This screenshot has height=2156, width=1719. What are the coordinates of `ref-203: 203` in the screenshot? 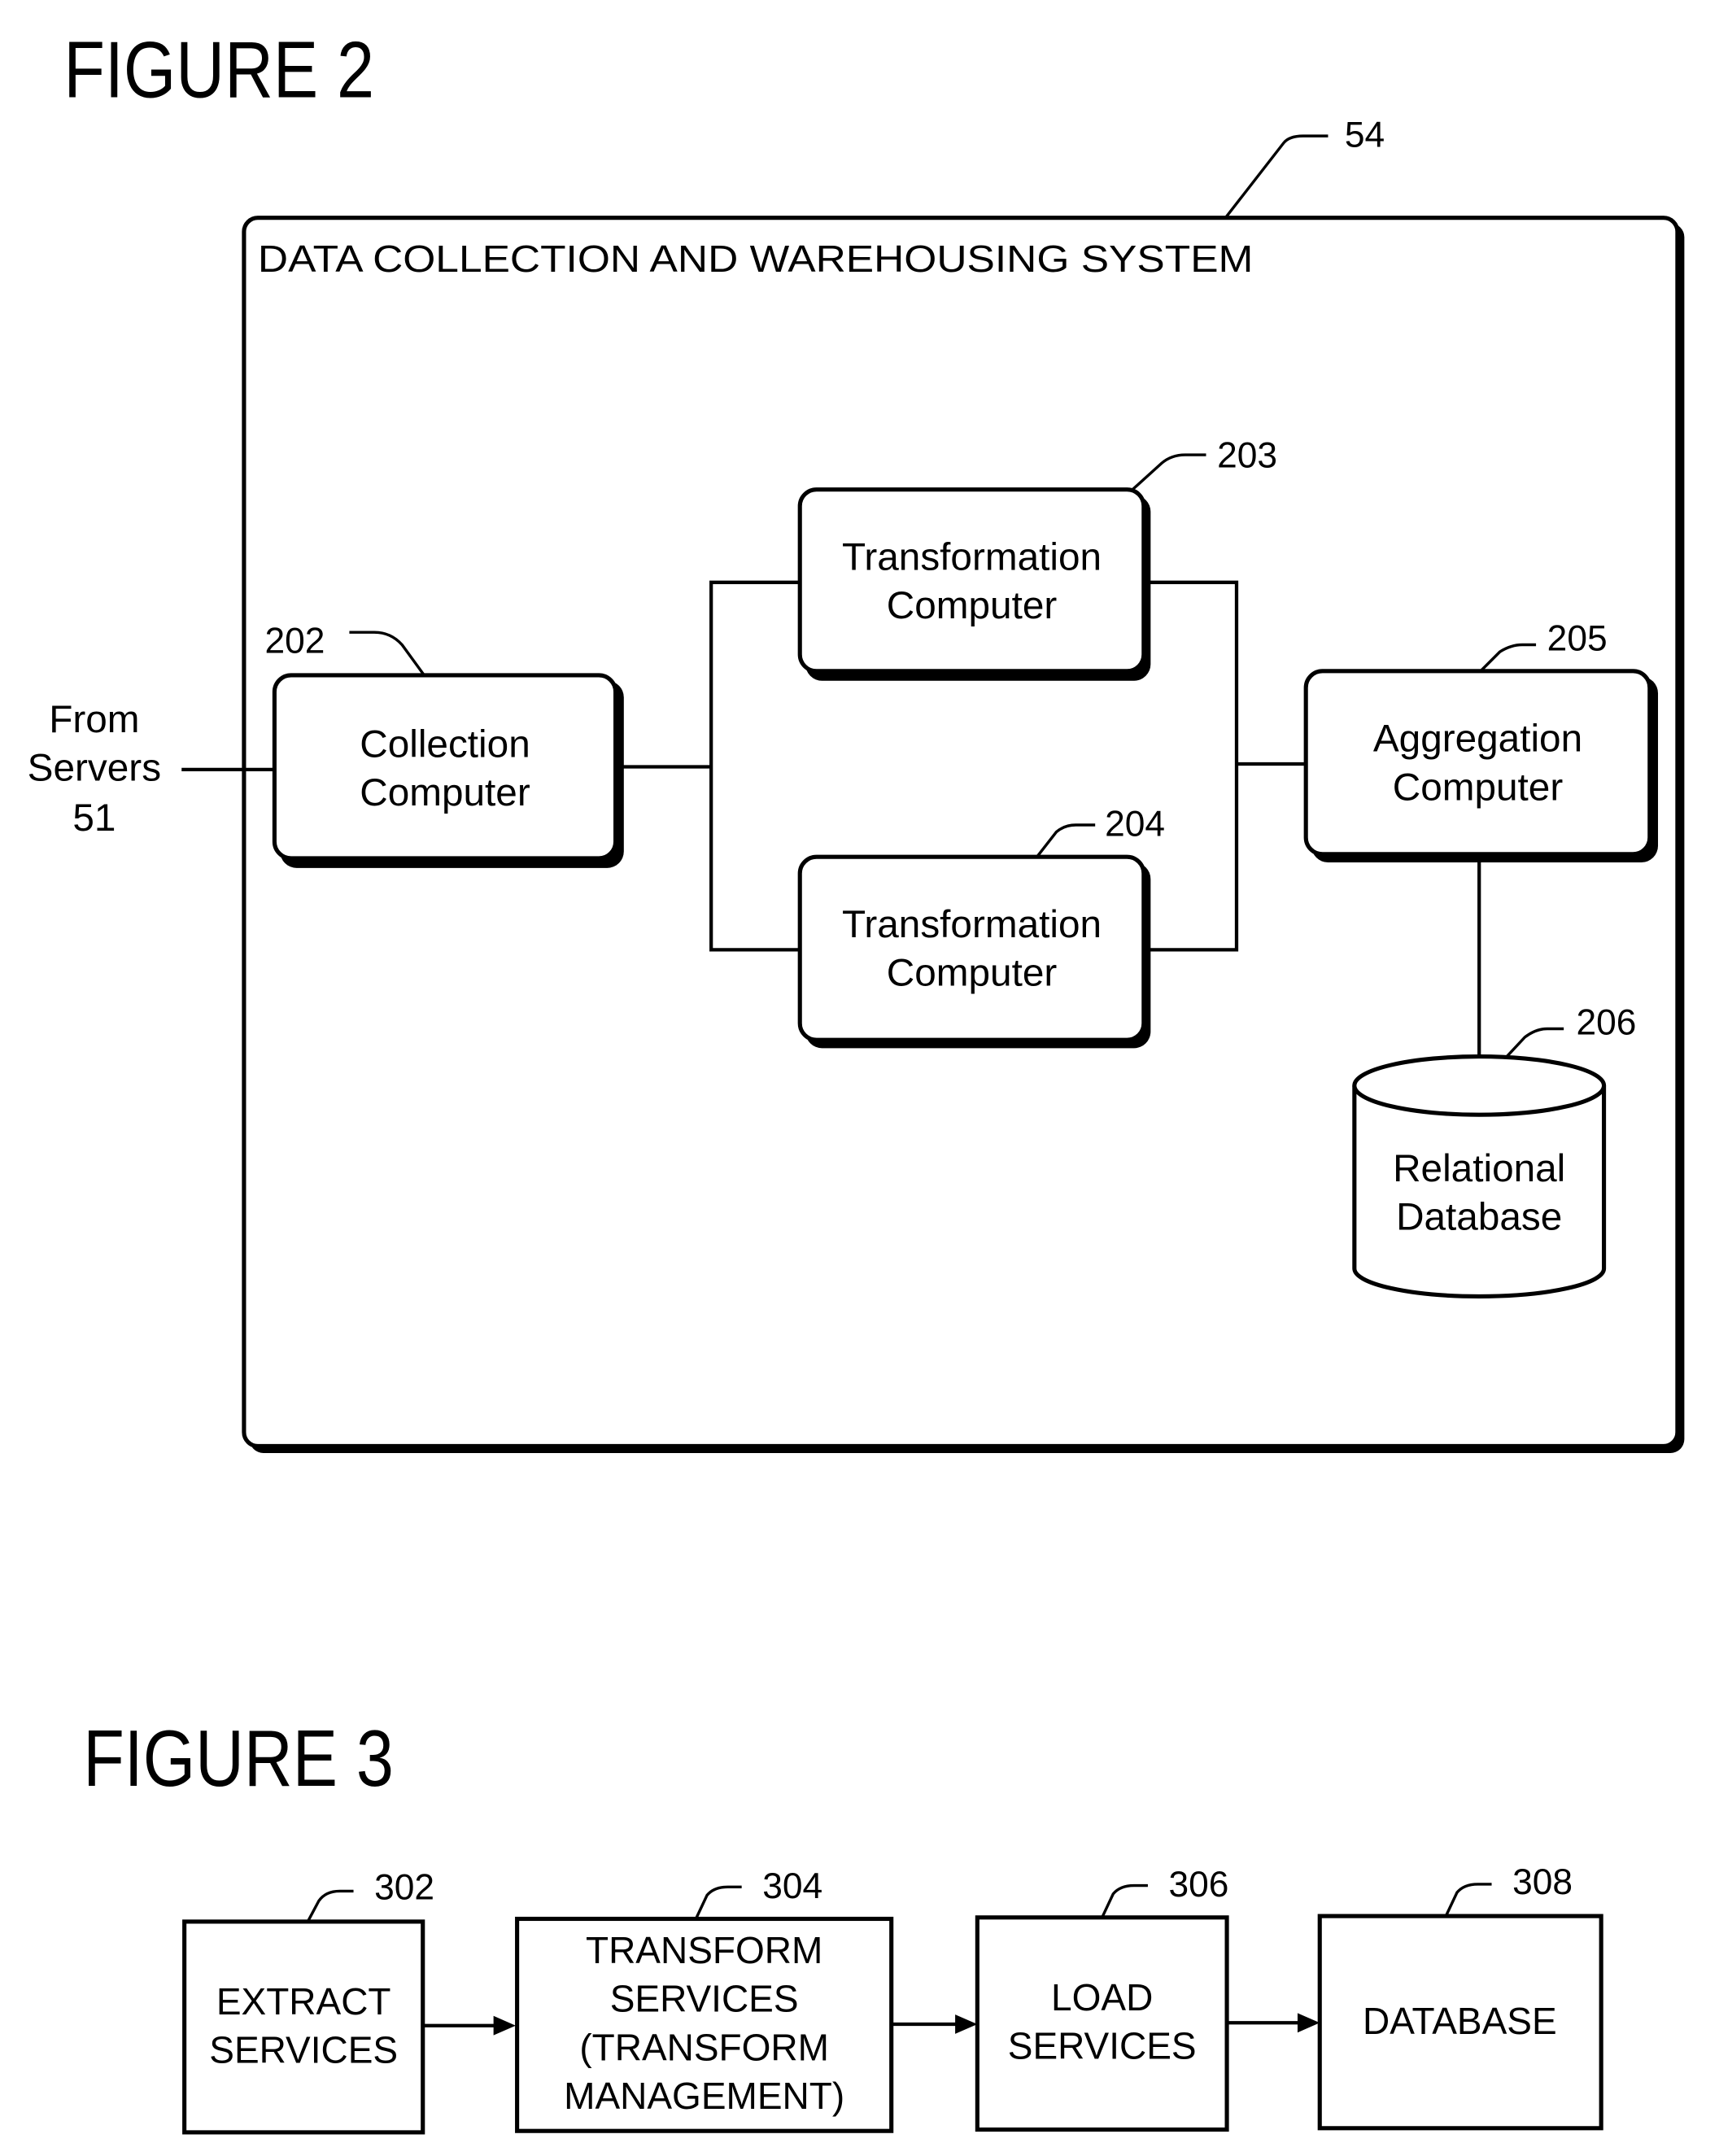 It's located at (1247, 455).